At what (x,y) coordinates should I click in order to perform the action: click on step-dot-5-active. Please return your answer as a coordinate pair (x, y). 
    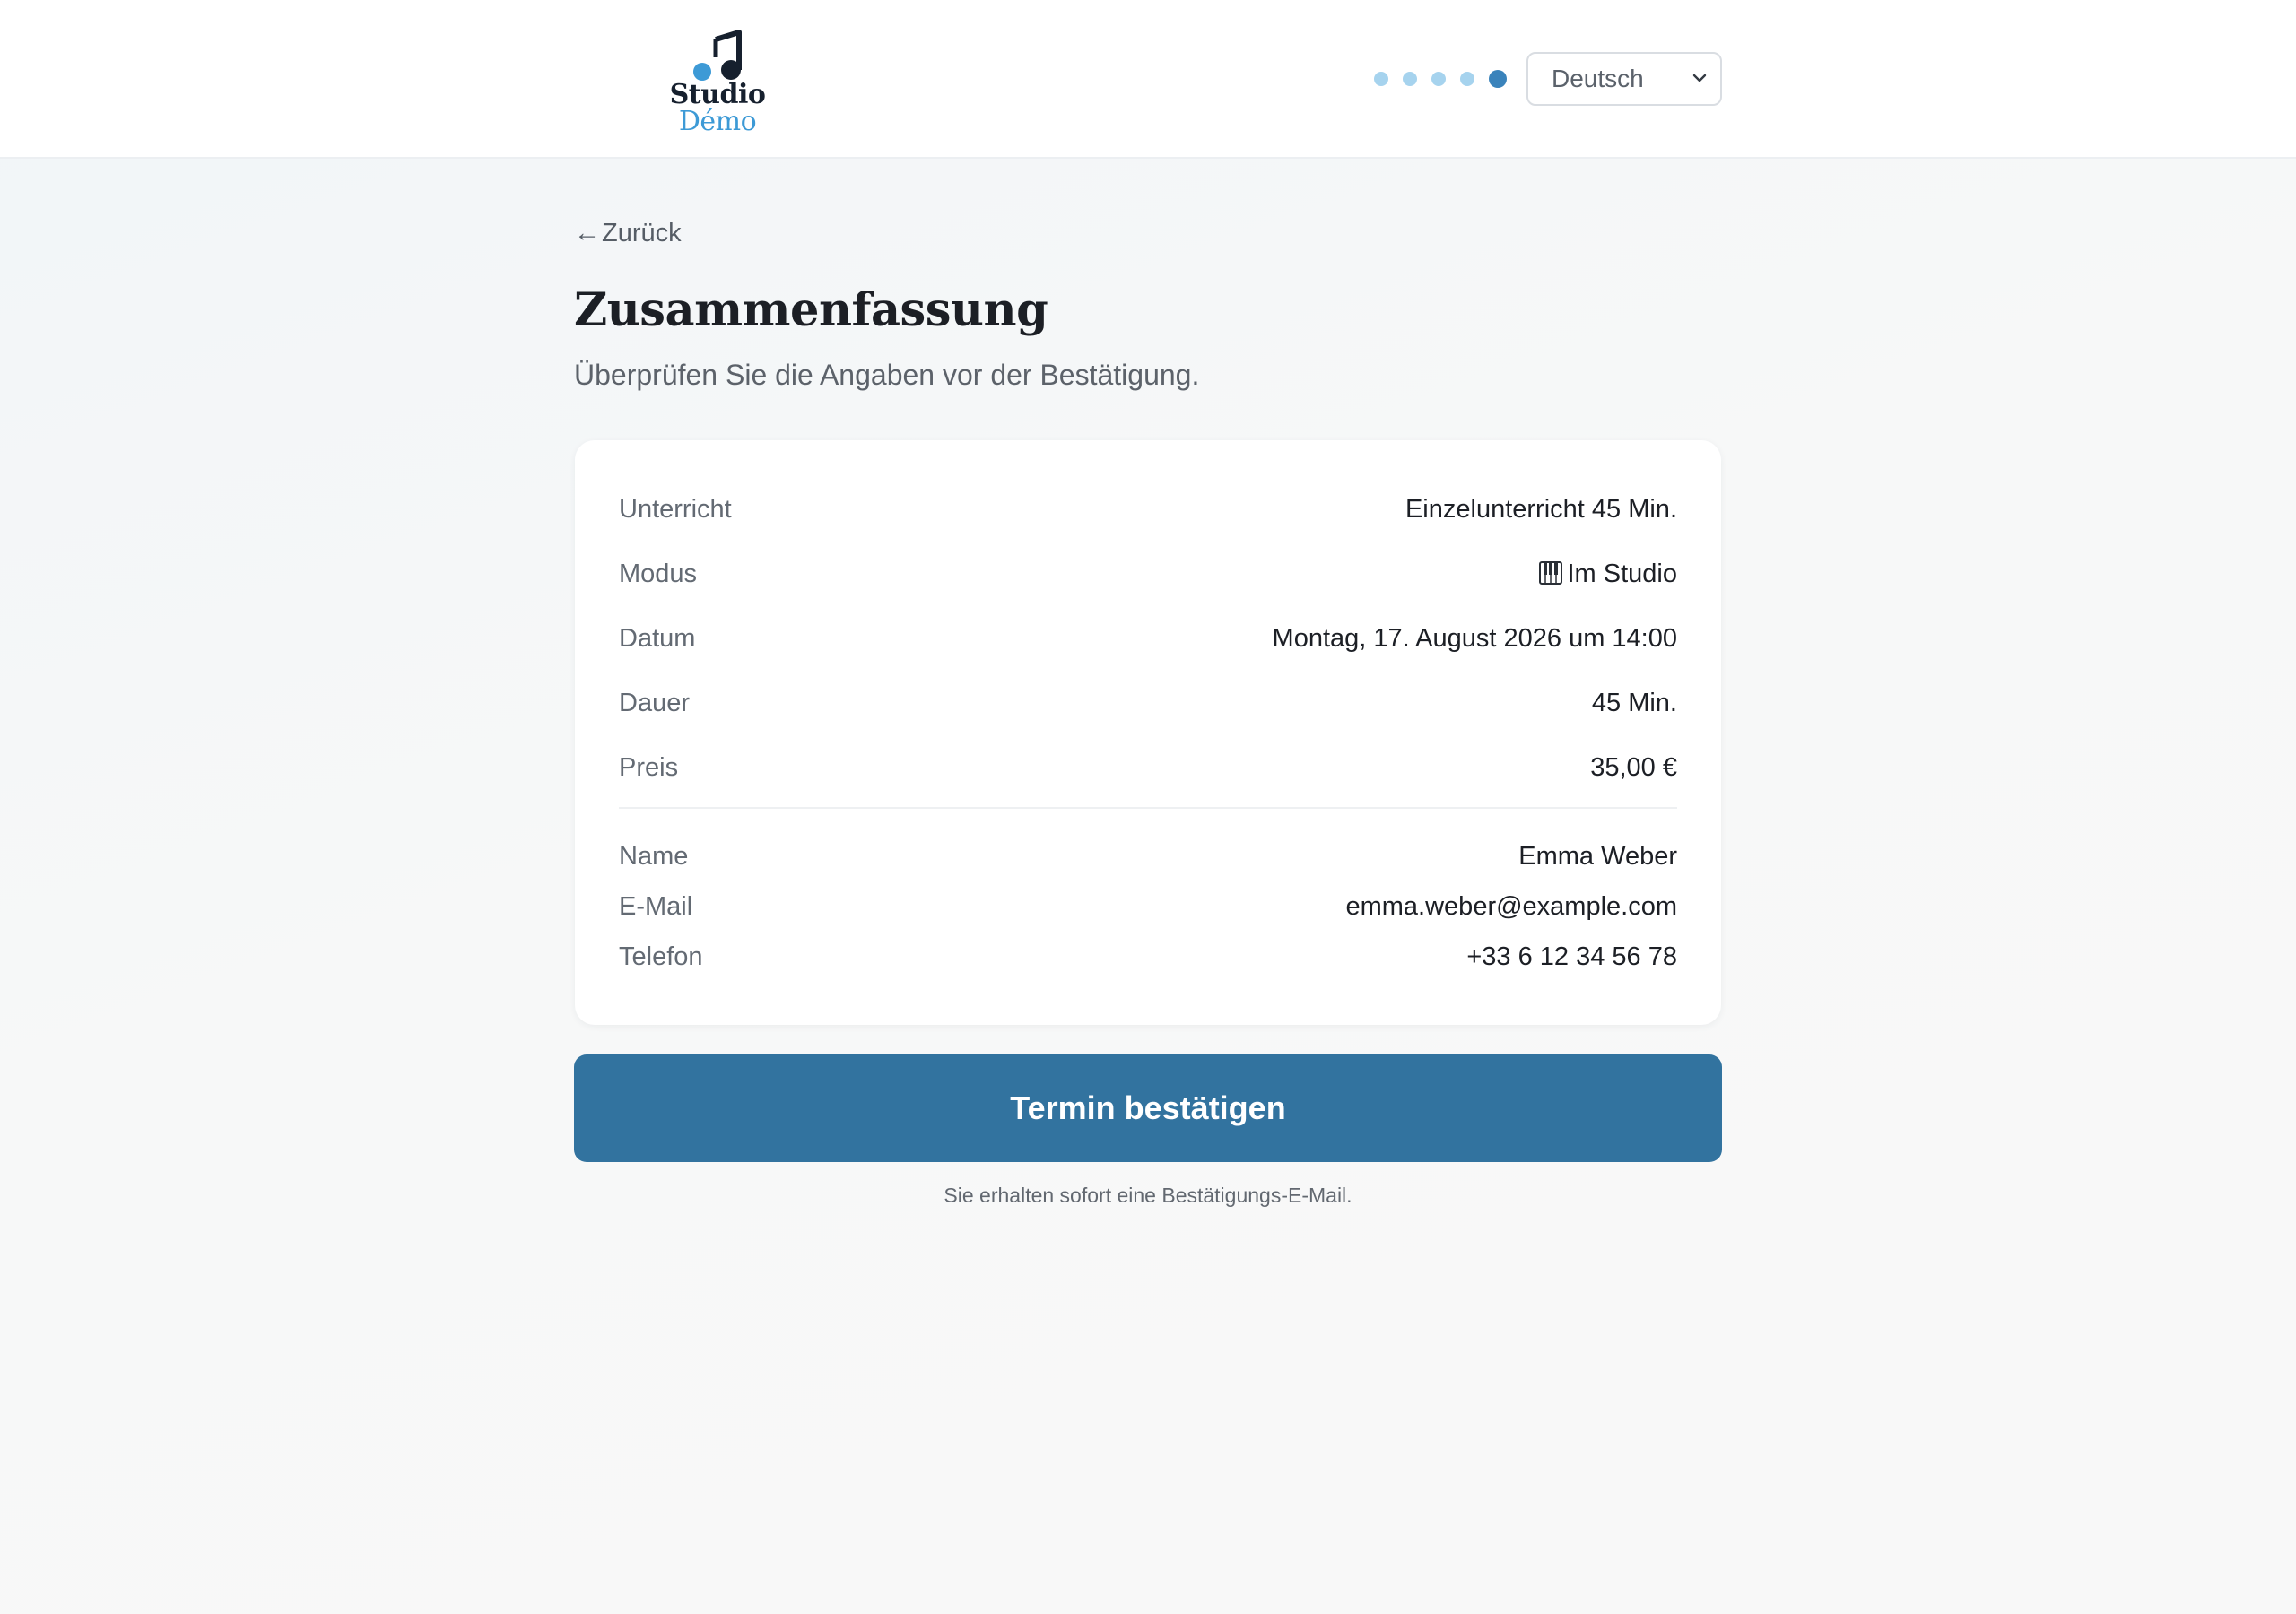
    Looking at the image, I should click on (1498, 79).